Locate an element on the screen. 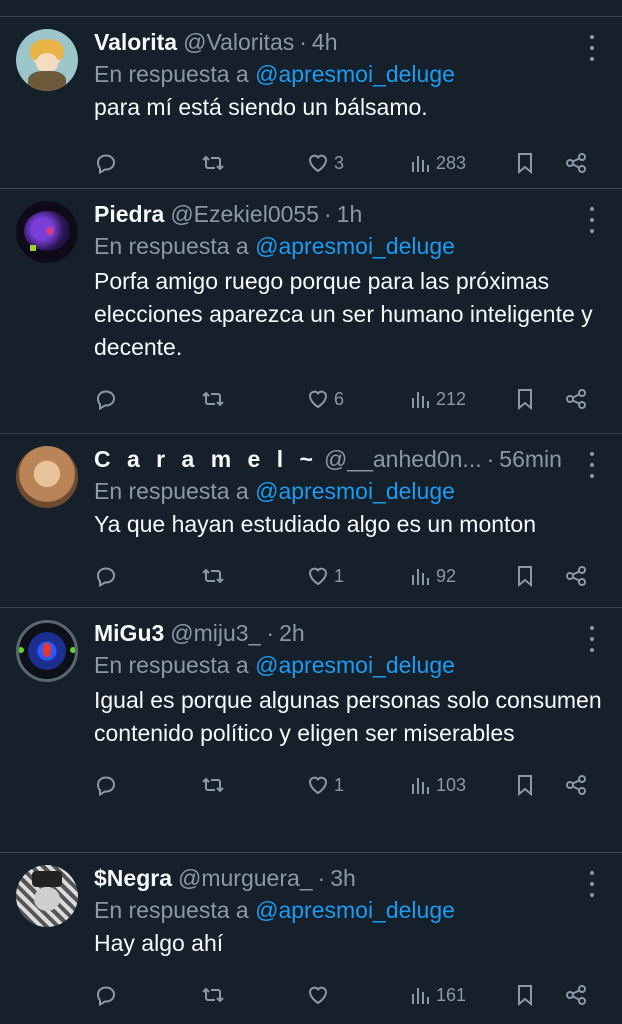 The width and height of the screenshot is (622, 1024). display-name: MiGu3 is located at coordinates (129, 633).